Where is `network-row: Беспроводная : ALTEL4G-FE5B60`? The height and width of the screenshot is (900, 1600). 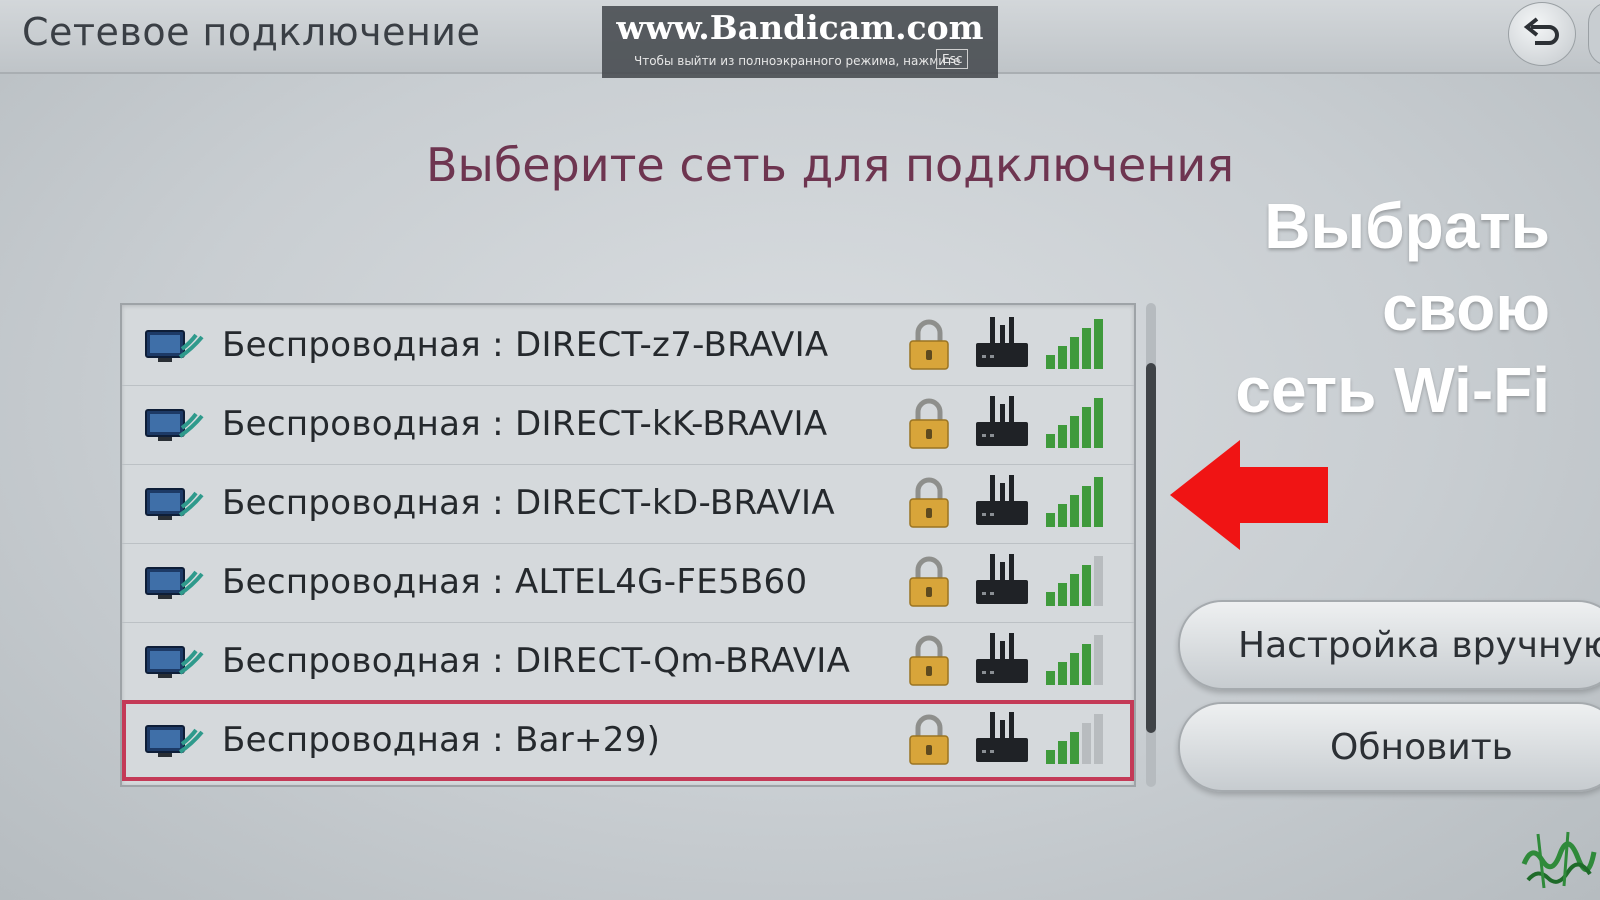 network-row: Беспроводная : ALTEL4G-FE5B60 is located at coordinates (628, 582).